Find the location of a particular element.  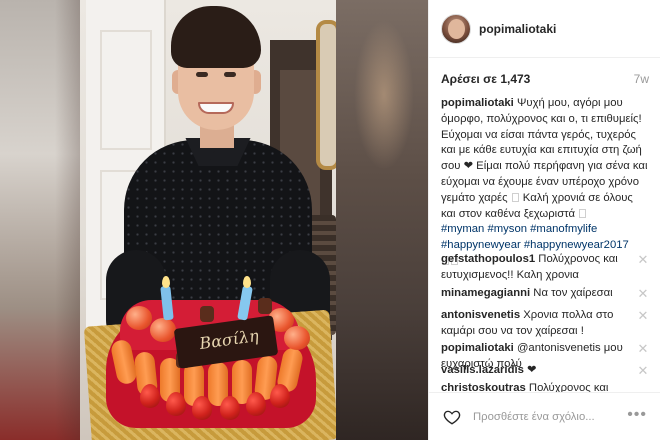

heart-outline-icon is located at coordinates (452, 417).